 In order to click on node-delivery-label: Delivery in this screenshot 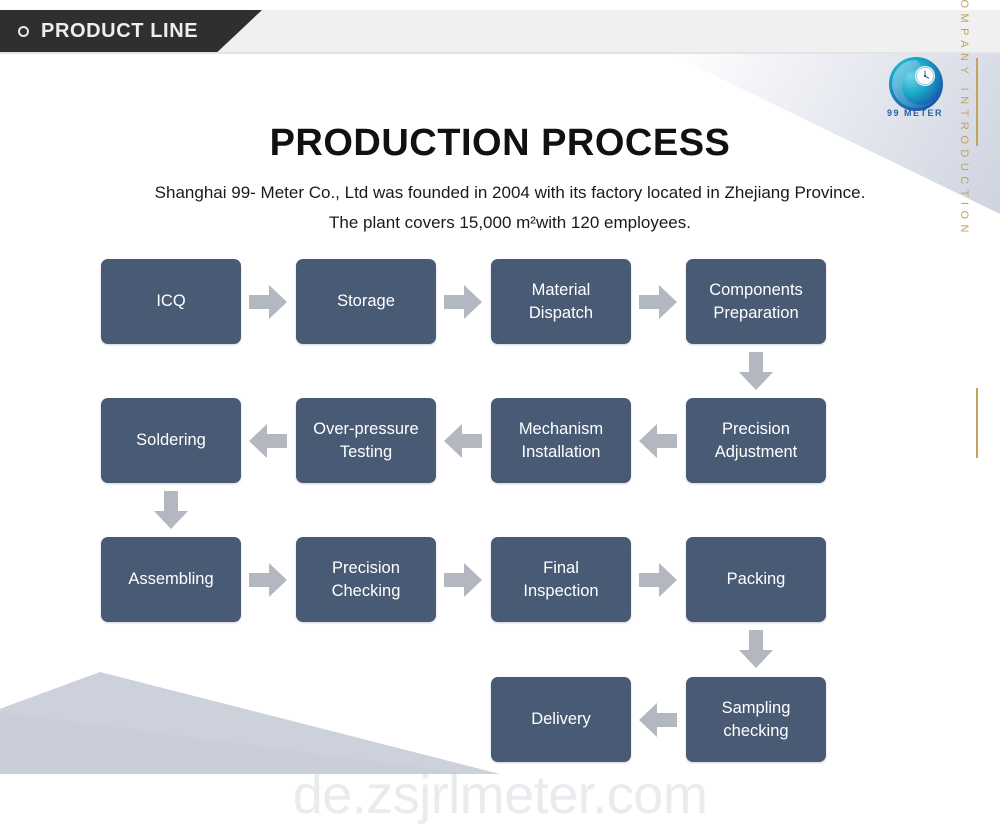, I will do `click(561, 719)`.